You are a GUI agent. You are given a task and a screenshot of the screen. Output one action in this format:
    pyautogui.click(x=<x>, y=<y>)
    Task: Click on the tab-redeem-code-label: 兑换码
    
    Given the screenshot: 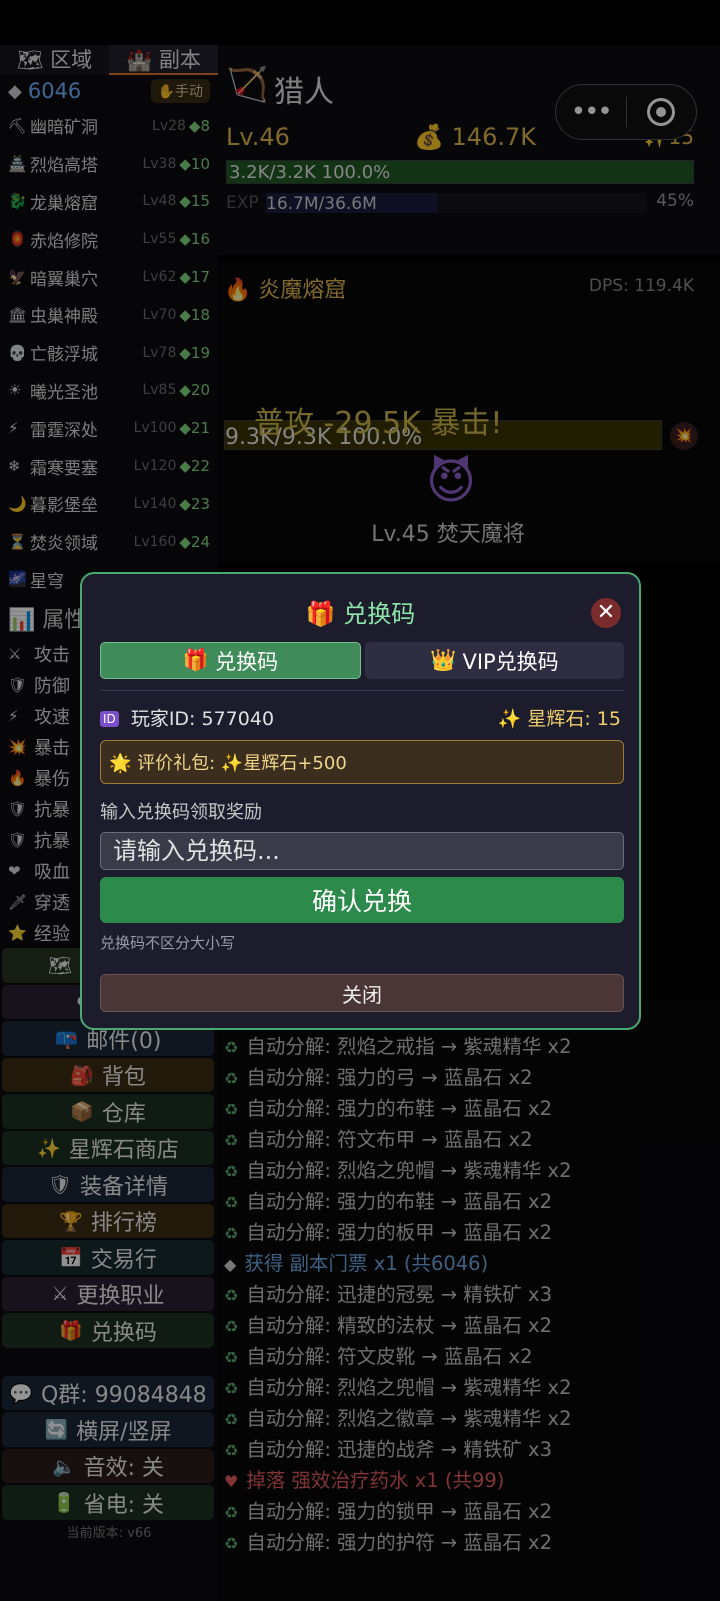 What is the action you would take?
    pyautogui.click(x=247, y=661)
    